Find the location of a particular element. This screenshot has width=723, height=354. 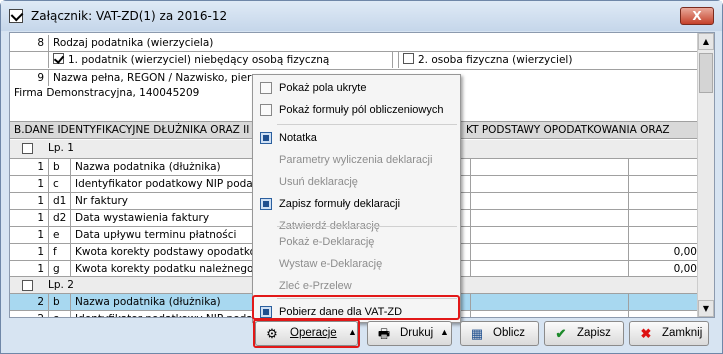

row-label: Rodzaj podatnika (wierzyciela) is located at coordinates (130, 43).